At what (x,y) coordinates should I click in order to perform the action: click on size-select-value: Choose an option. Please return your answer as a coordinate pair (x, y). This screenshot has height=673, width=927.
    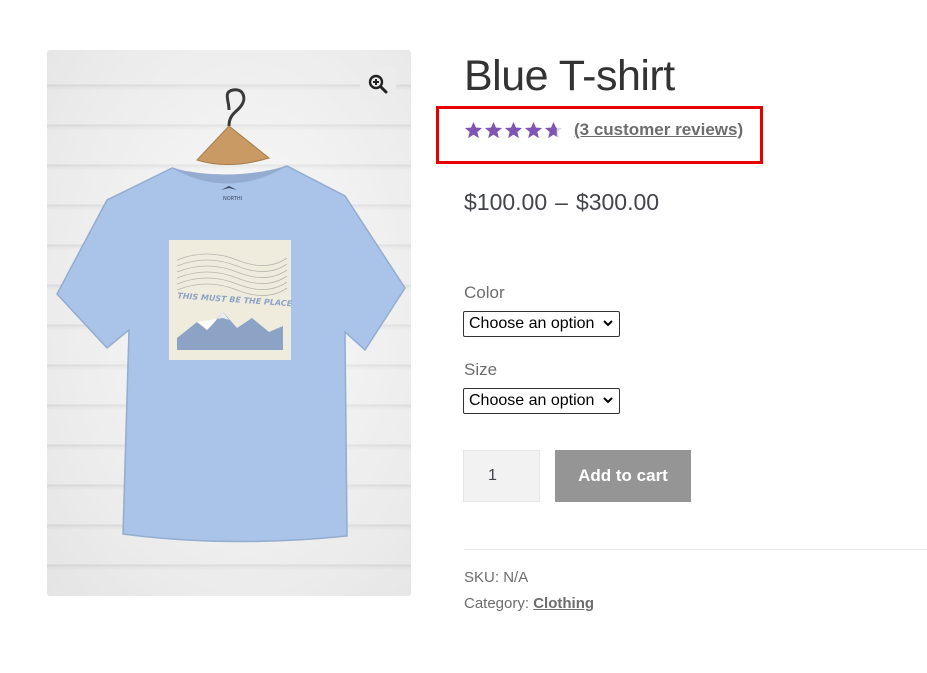
    Looking at the image, I should click on (532, 400).